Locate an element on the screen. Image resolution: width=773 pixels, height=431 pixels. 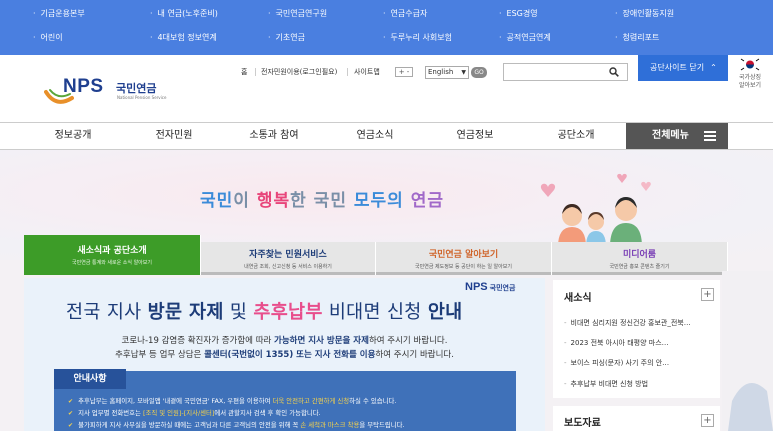
topbar-link: 4대보험 정보연계 is located at coordinates (183, 37).